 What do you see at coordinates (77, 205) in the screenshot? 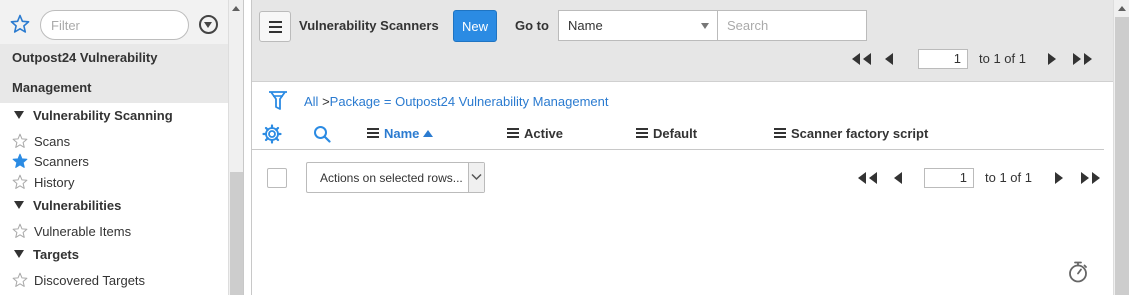
I see `section-label: Vulnerabilities` at bounding box center [77, 205].